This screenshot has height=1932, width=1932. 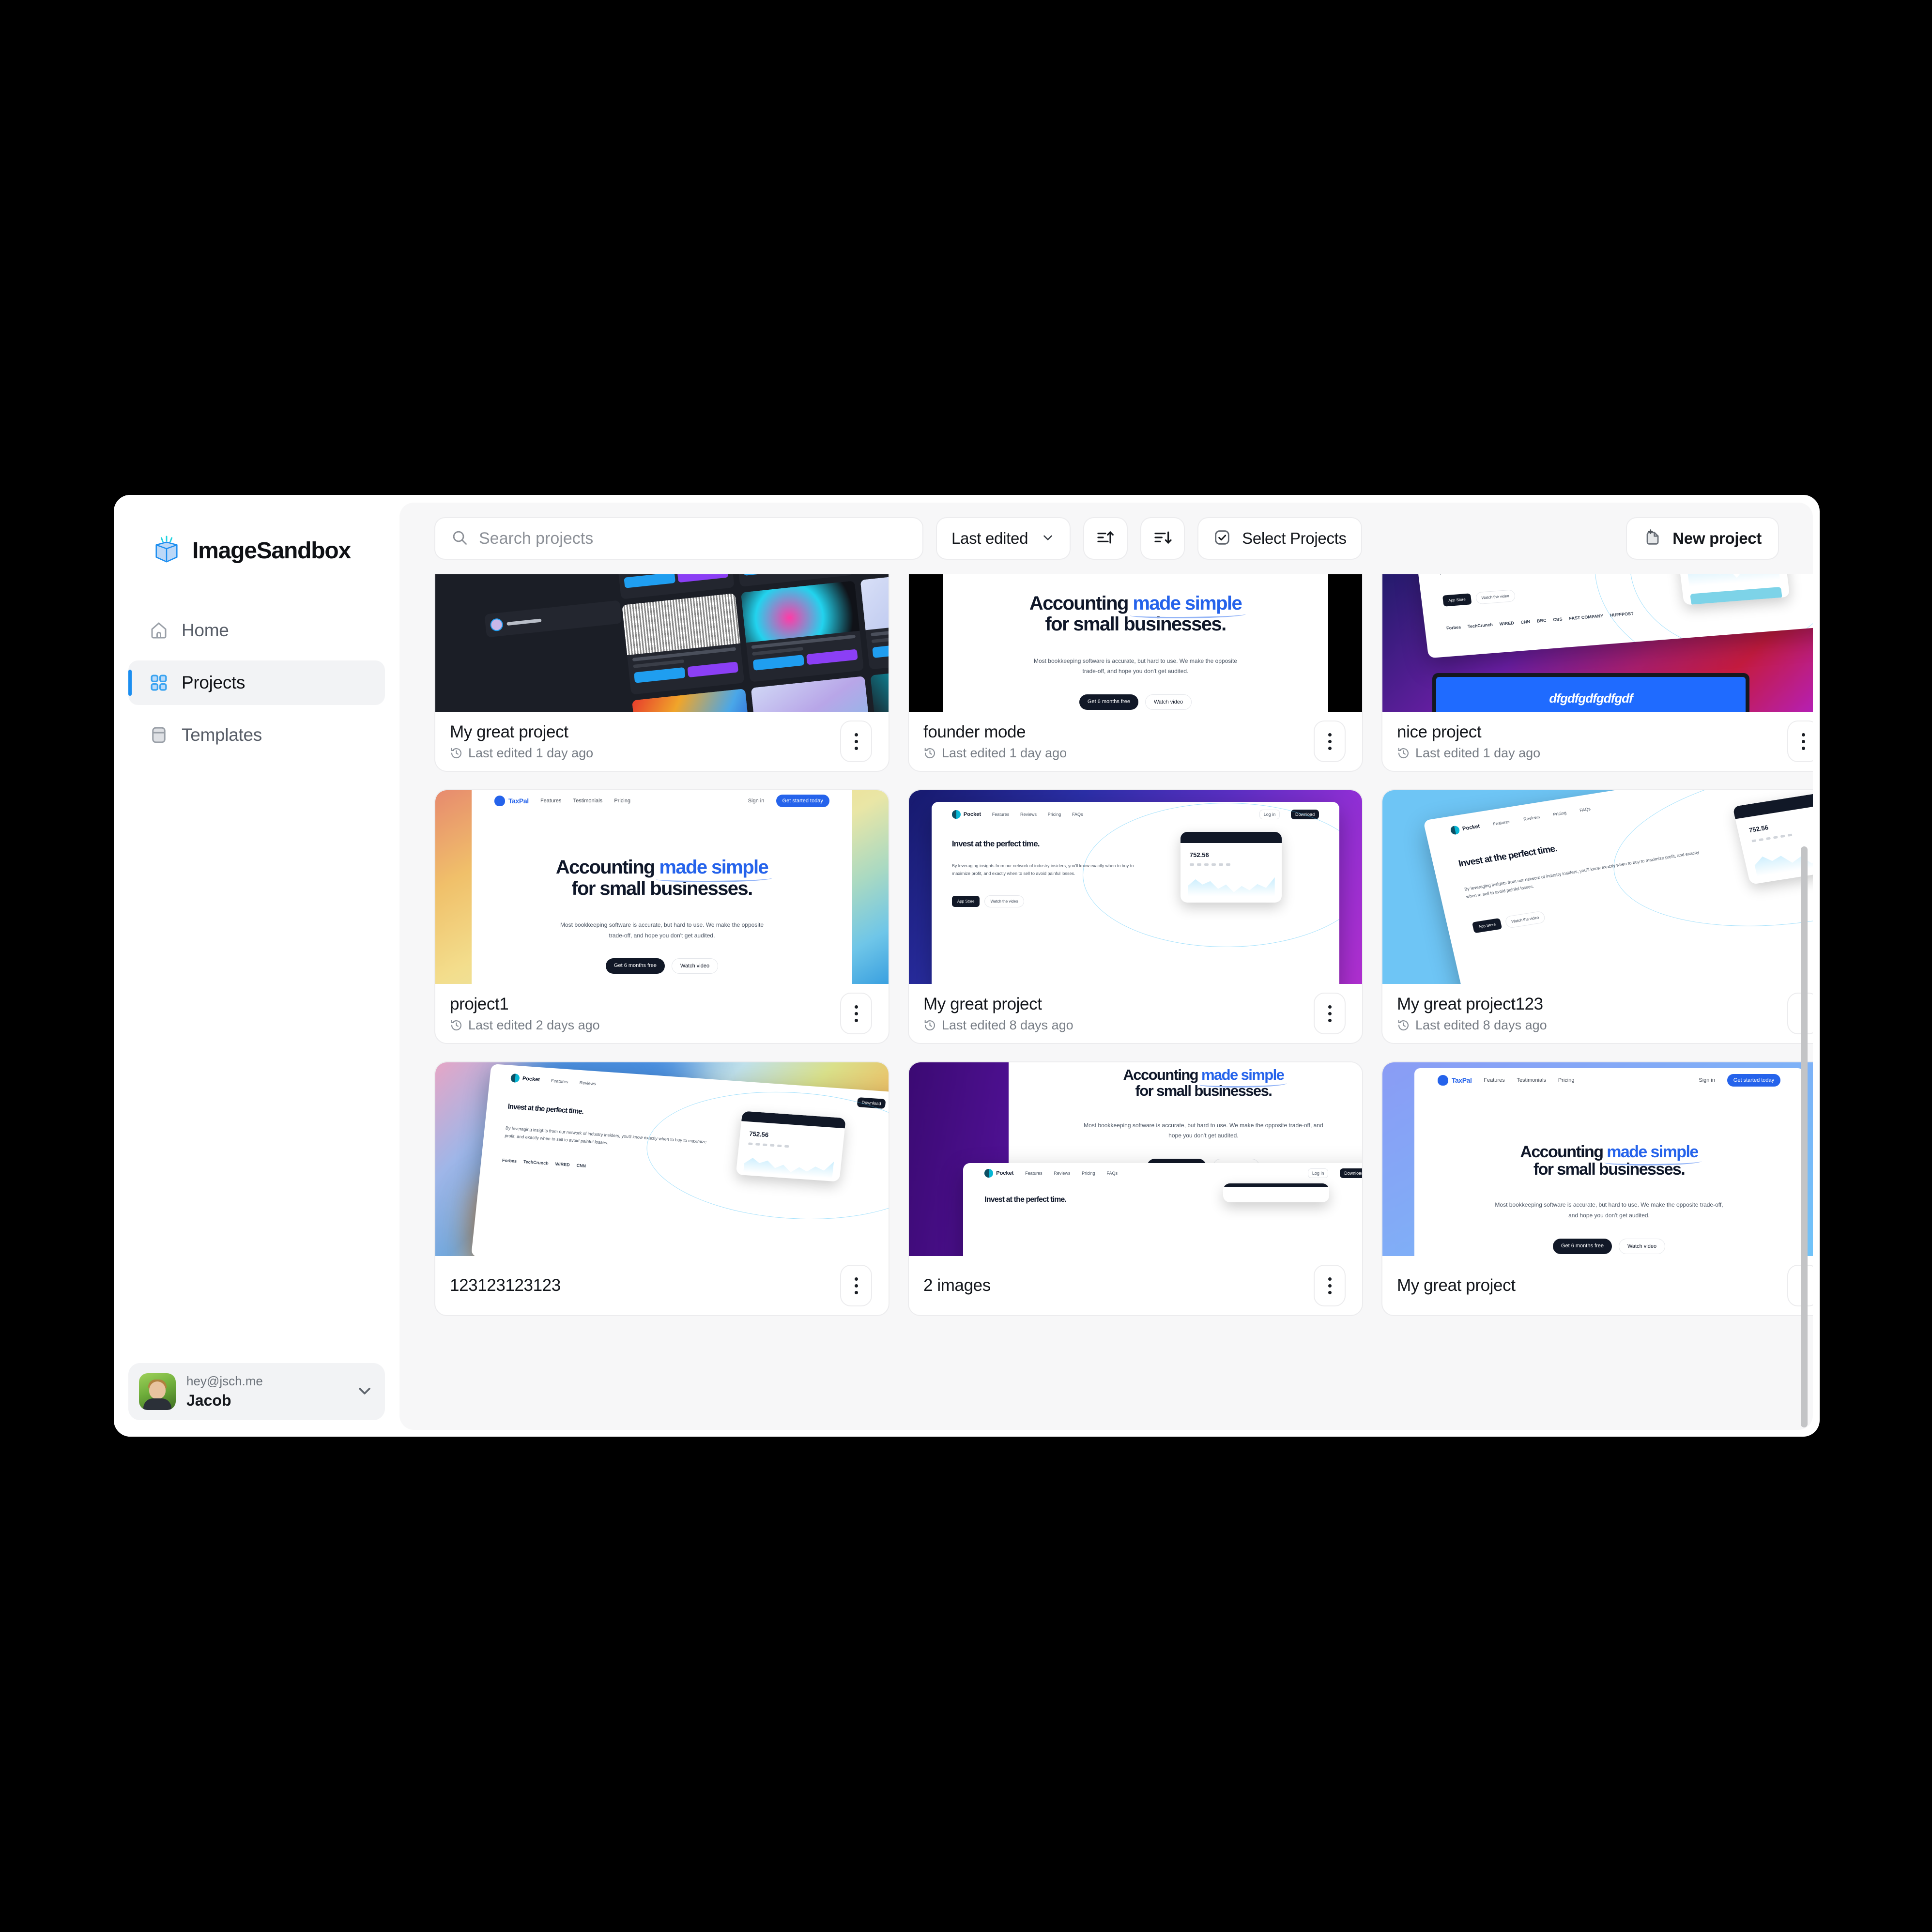 What do you see at coordinates (159, 683) in the screenshot?
I see `grid-squares-icon` at bounding box center [159, 683].